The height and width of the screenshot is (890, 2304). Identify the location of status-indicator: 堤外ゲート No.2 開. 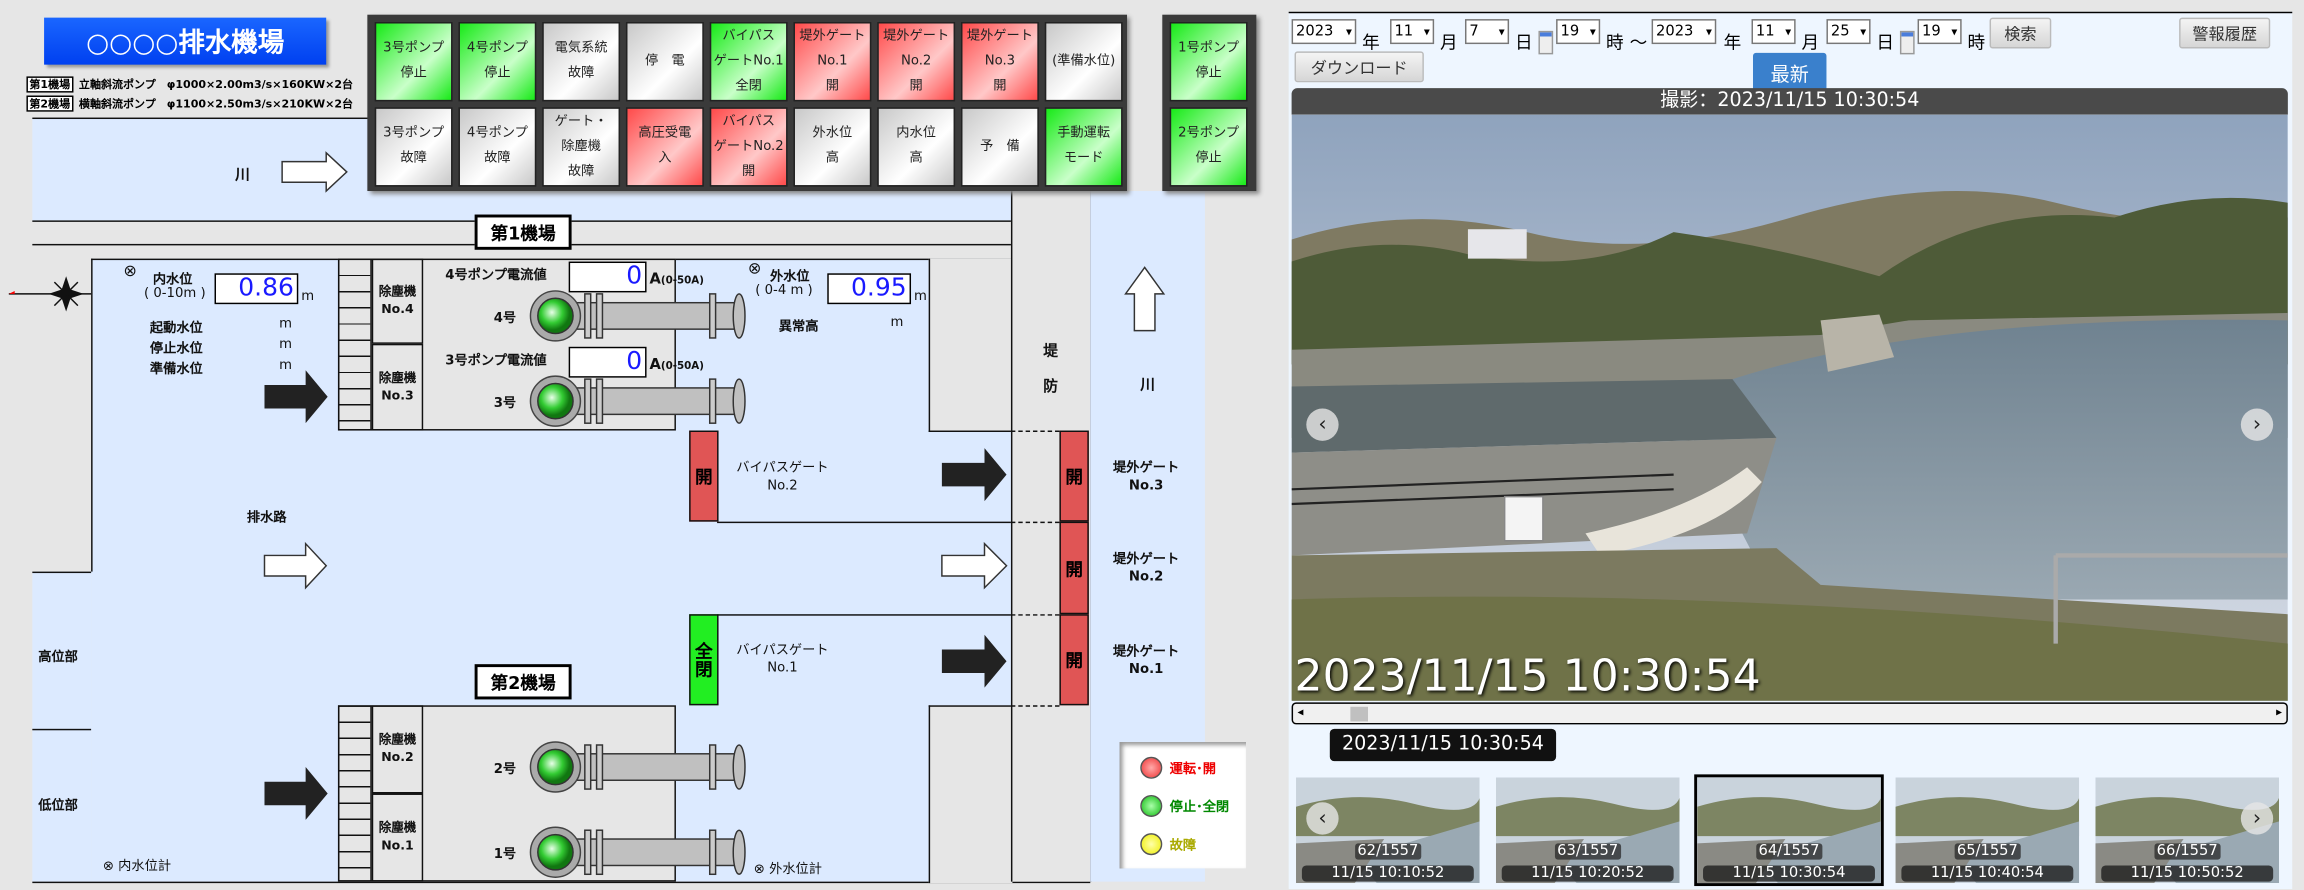
(916, 62).